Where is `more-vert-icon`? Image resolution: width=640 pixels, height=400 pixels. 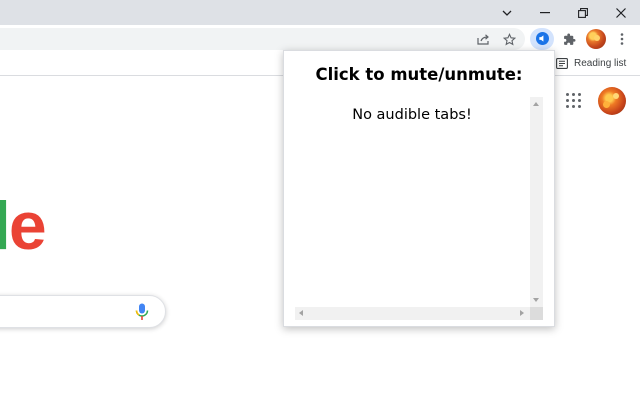
more-vert-icon is located at coordinates (622, 39).